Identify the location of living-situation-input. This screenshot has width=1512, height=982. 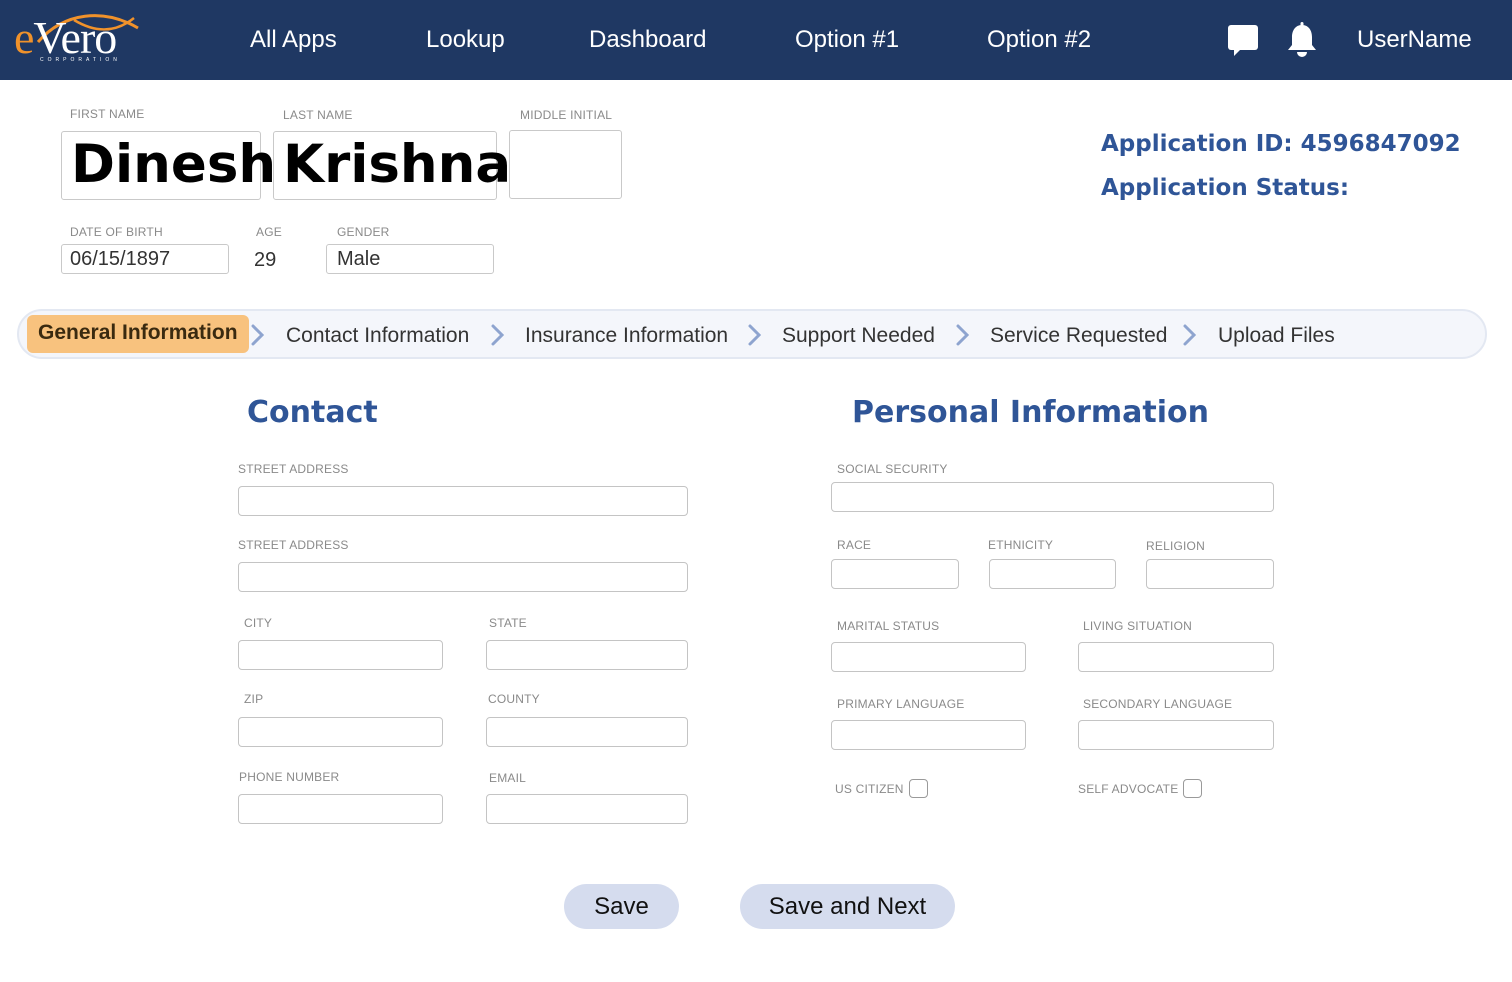
(1176, 657).